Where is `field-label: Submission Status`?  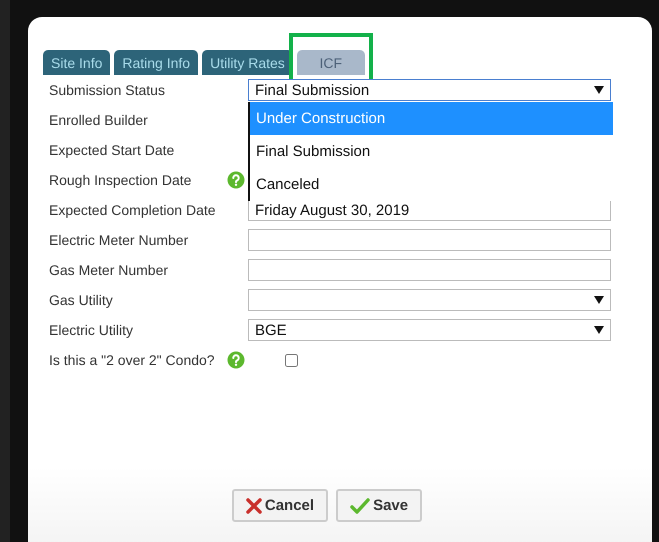 field-label: Submission Status is located at coordinates (107, 90).